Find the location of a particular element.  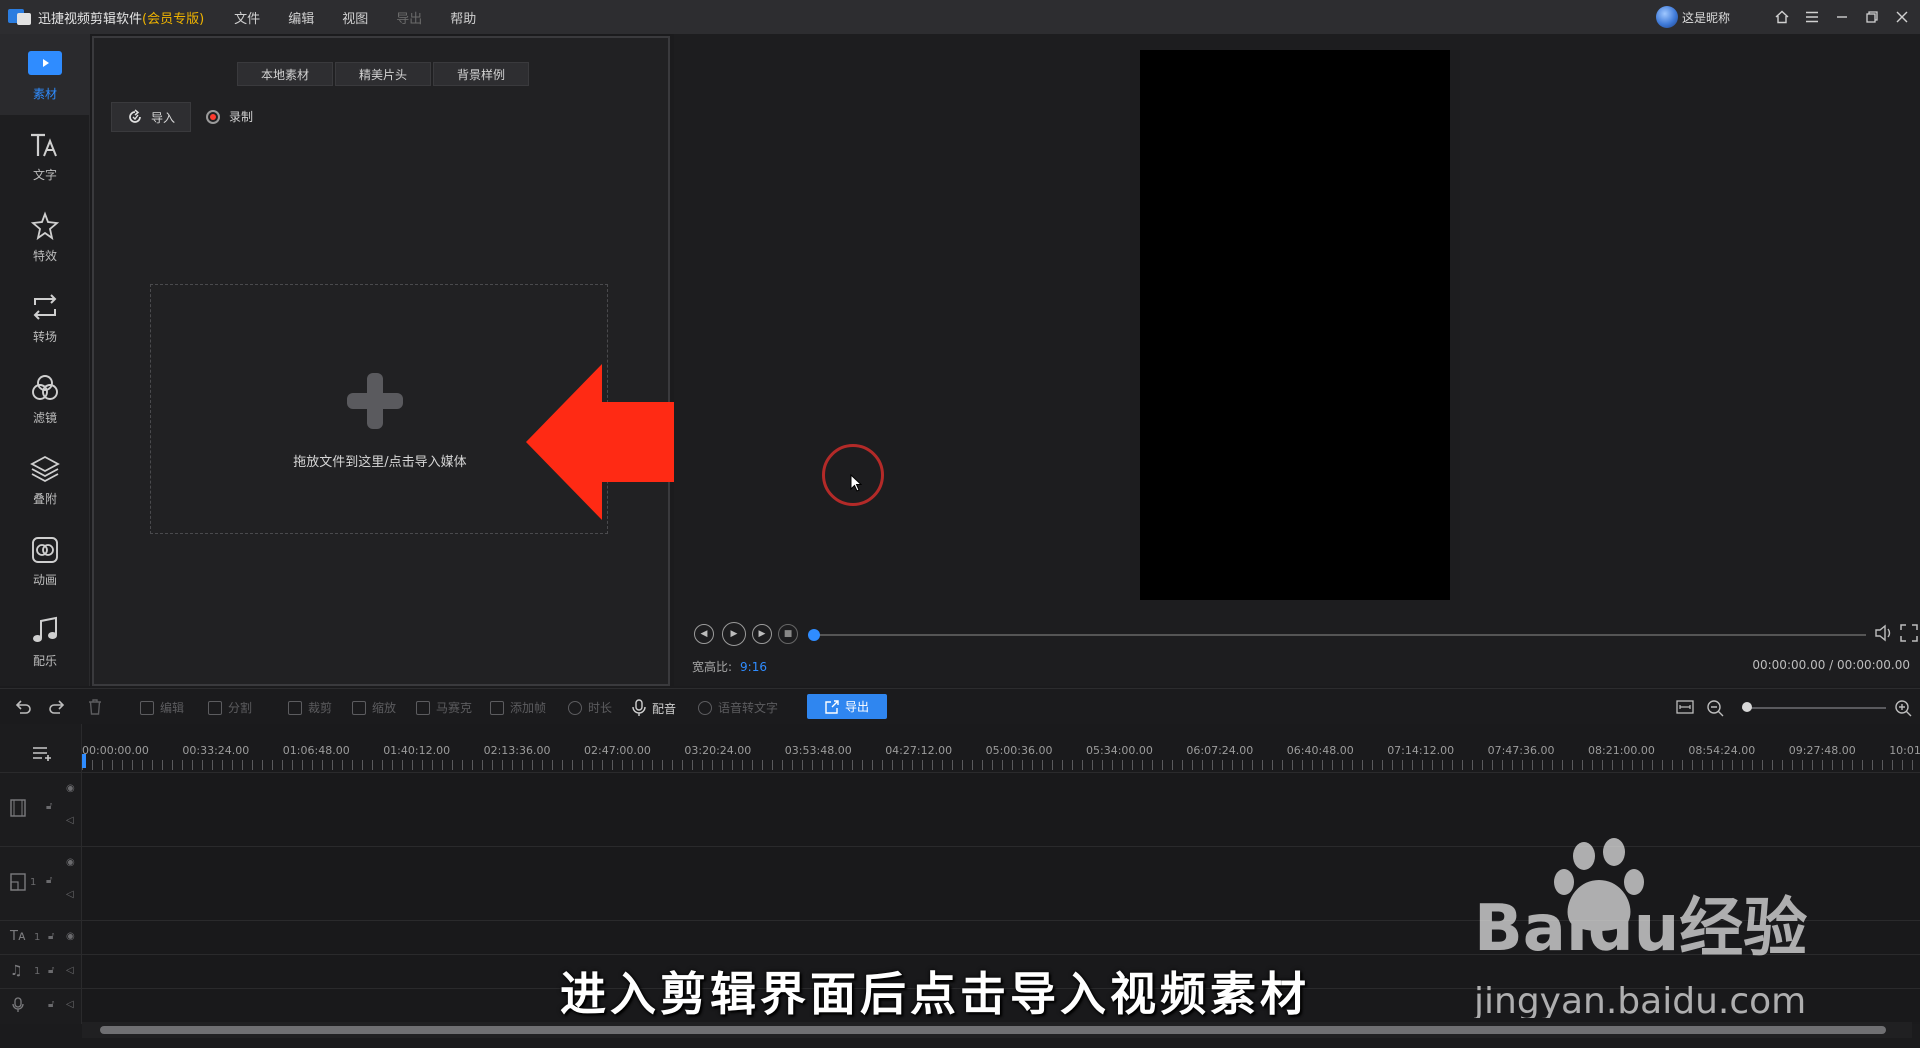

sidebar-item-label: 转场 is located at coordinates (44, 337).